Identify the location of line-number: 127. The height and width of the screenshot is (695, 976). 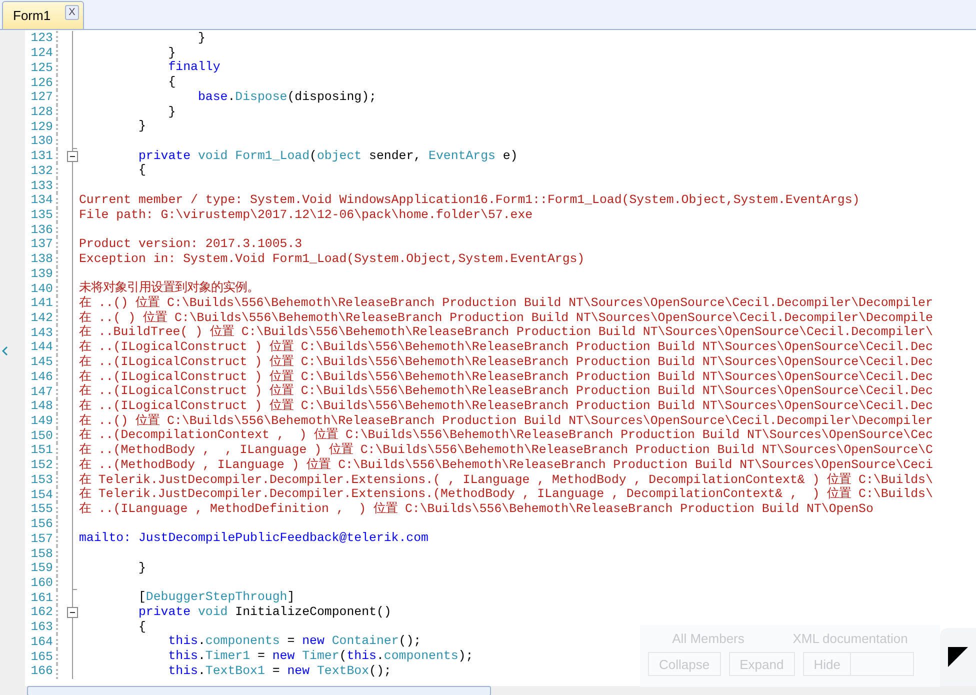
(41, 97).